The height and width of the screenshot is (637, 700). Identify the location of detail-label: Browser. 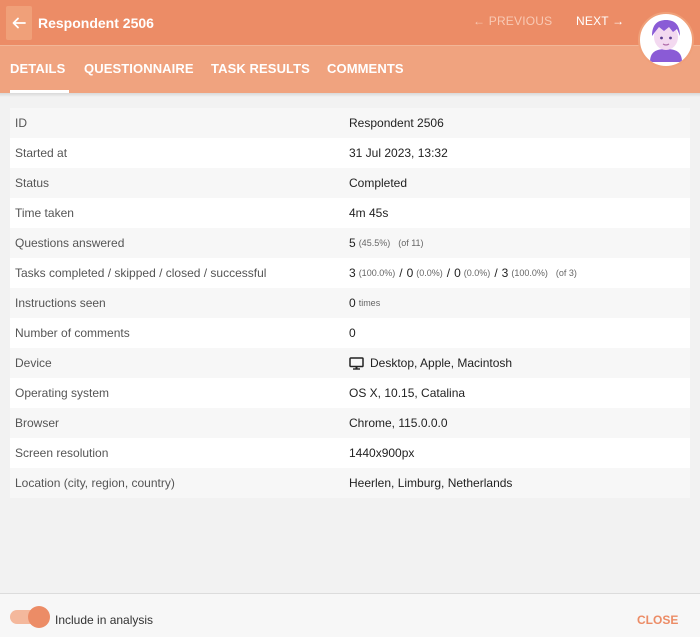
(37, 423).